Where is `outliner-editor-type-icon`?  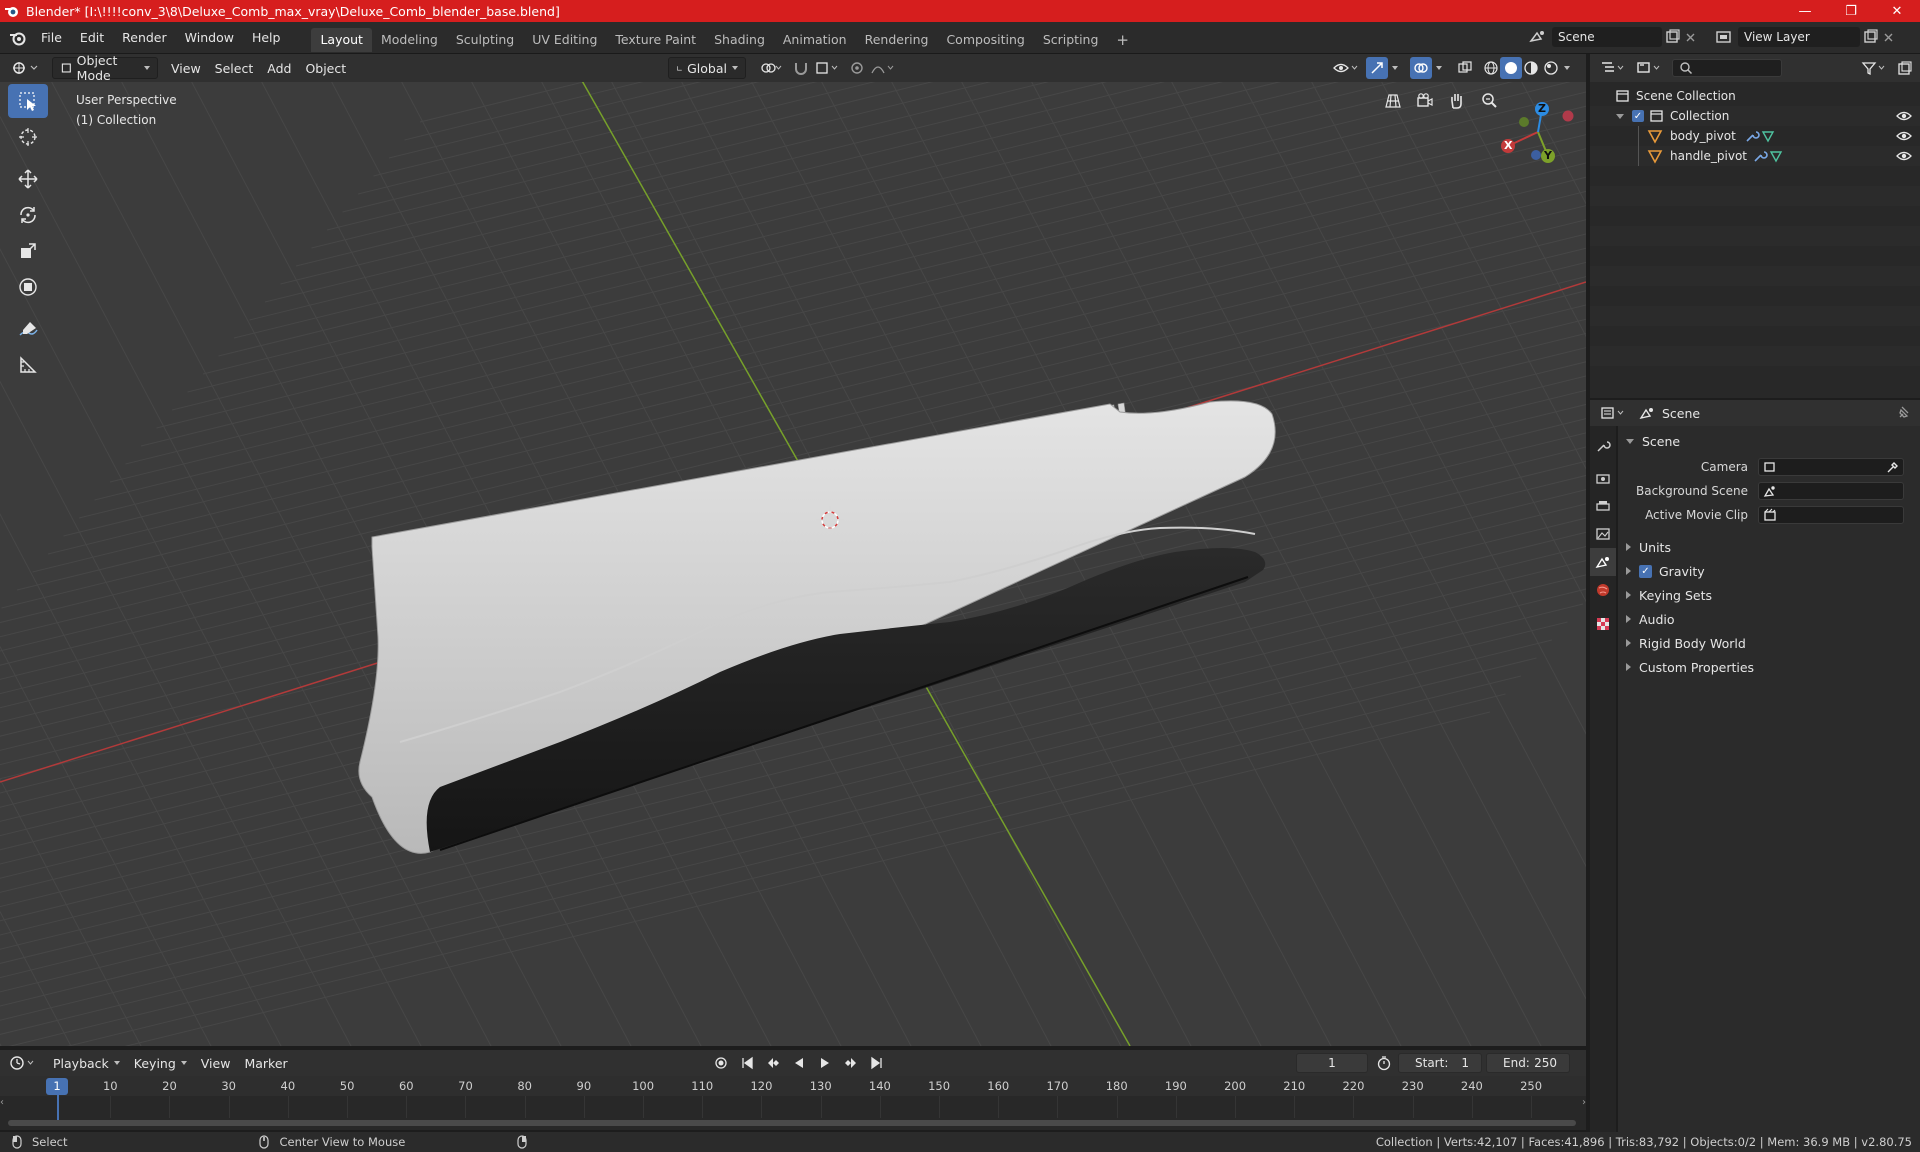 outliner-editor-type-icon is located at coordinates (1613, 68).